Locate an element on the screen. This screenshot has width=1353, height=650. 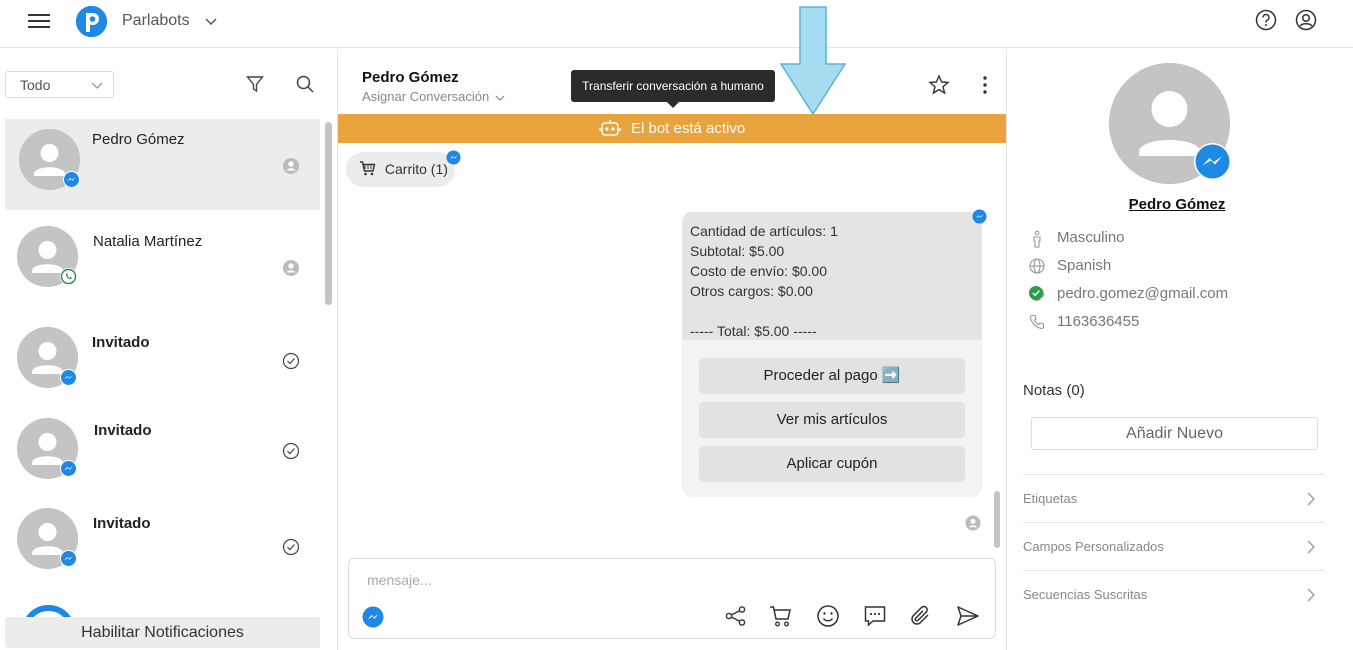
conversation-name: Pedro Gómez is located at coordinates (138, 139).